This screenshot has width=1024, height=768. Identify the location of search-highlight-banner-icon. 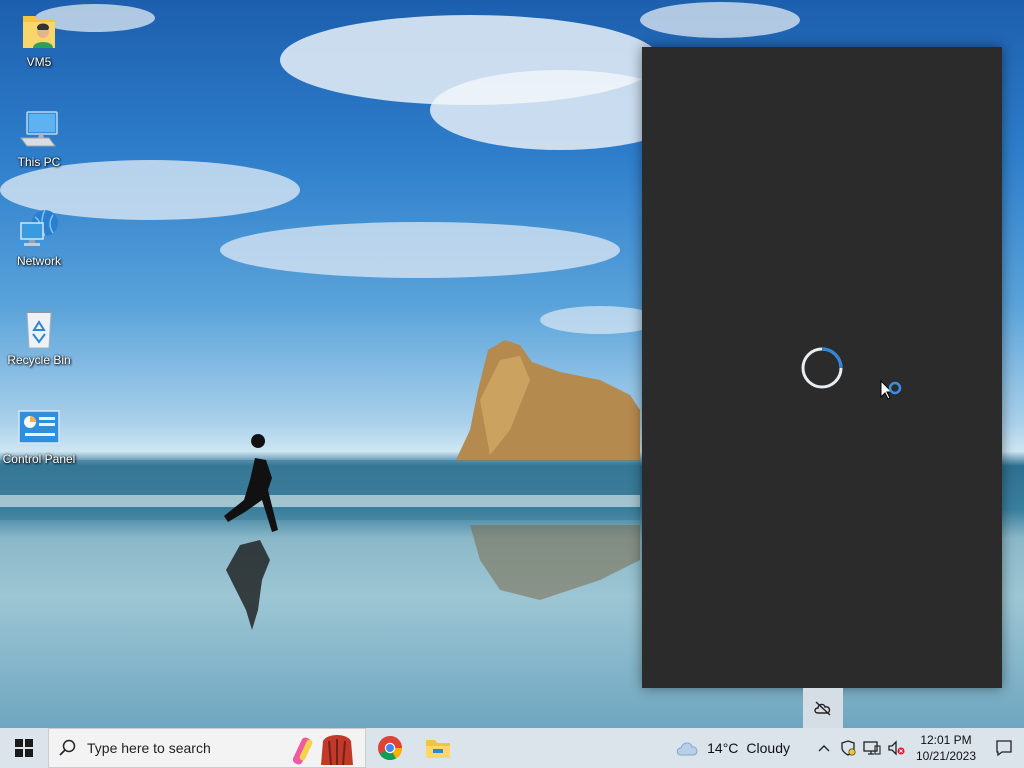
(323, 750).